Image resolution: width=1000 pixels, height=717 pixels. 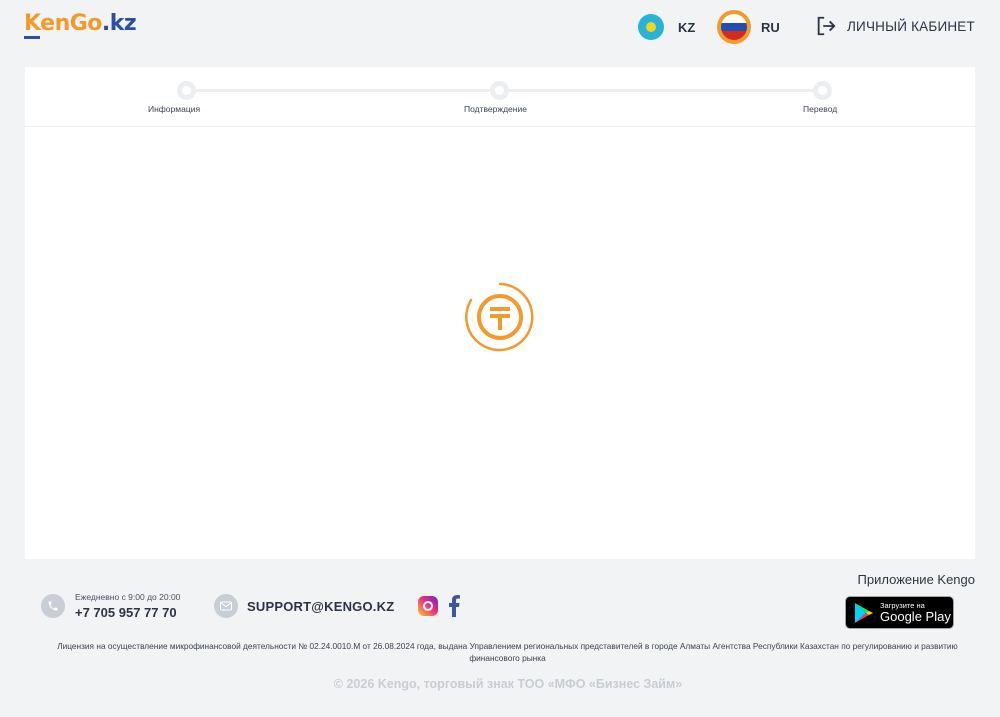 What do you see at coordinates (47, 23) in the screenshot?
I see `logo-text-ken: Ken` at bounding box center [47, 23].